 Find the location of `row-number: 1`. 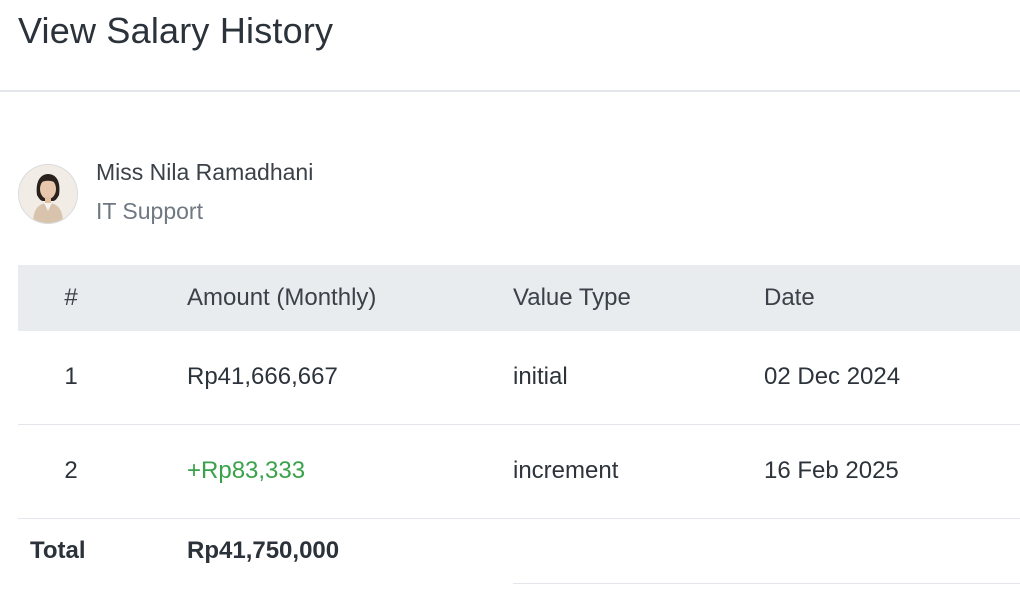

row-number: 1 is located at coordinates (71, 377).